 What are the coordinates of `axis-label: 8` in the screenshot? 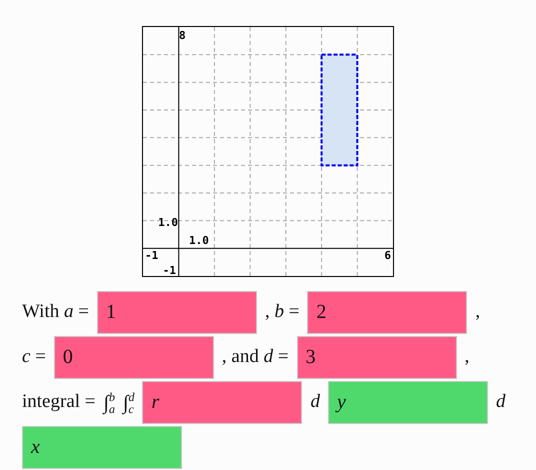 It's located at (182, 35).